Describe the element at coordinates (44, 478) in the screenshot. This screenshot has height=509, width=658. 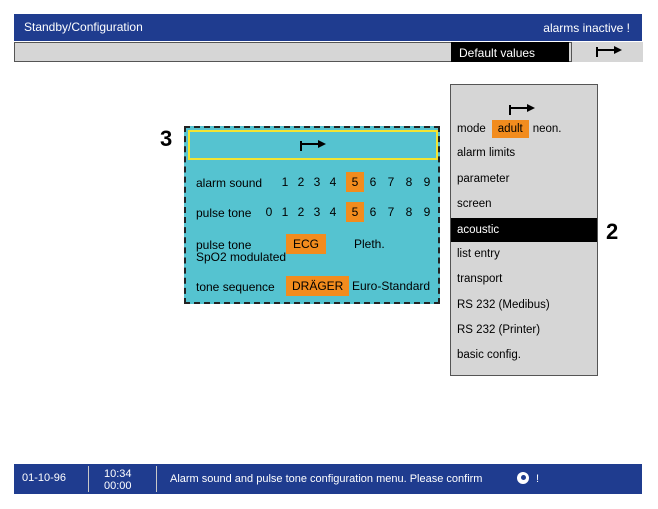
I see `date-display: 01-10-96` at that location.